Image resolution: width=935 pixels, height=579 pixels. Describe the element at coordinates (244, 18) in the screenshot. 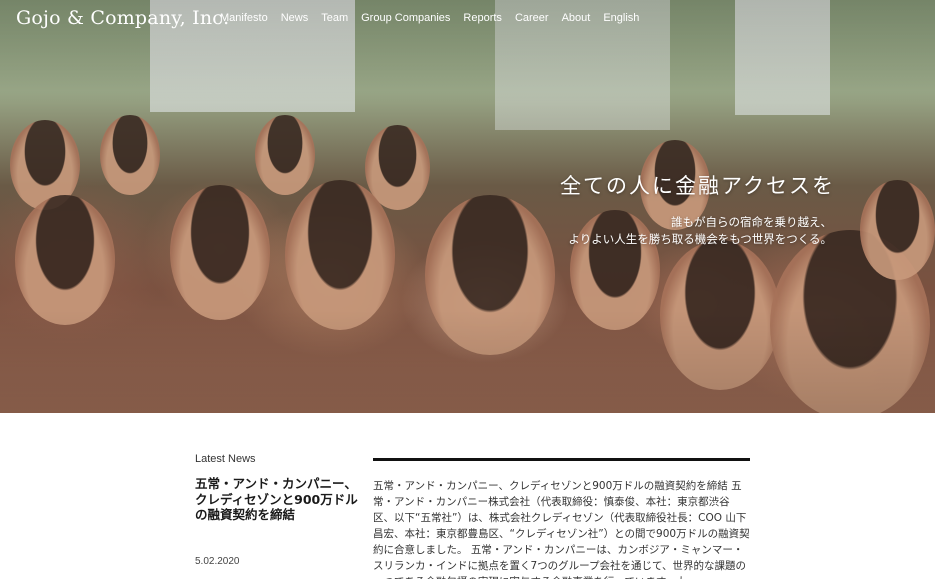

I see `nav-manifesto: Manifesto` at that location.